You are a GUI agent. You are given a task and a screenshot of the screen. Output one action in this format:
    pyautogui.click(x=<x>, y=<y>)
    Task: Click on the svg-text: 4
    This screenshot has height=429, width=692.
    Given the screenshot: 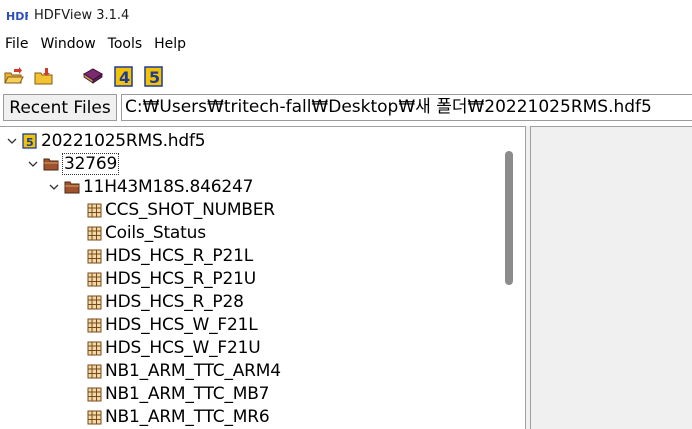 What is the action you would take?
    pyautogui.click(x=124, y=77)
    